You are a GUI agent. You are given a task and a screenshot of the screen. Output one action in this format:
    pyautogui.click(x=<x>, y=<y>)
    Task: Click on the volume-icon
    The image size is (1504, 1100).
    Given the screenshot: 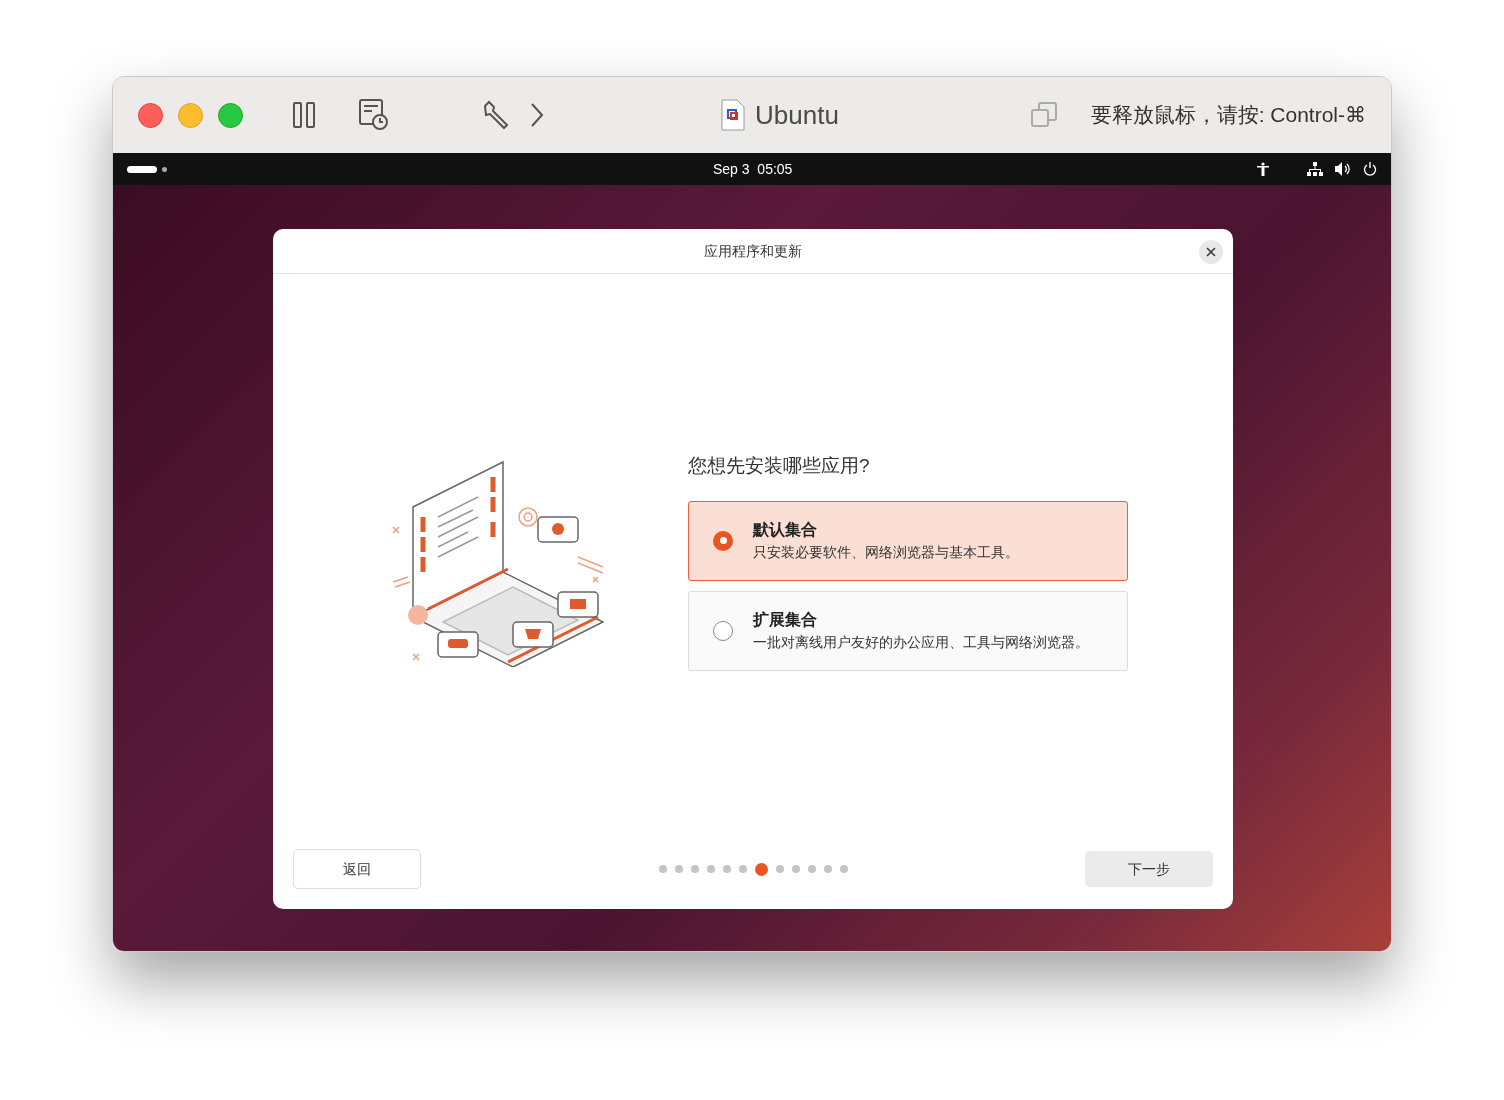 What is the action you would take?
    pyautogui.click(x=1343, y=169)
    